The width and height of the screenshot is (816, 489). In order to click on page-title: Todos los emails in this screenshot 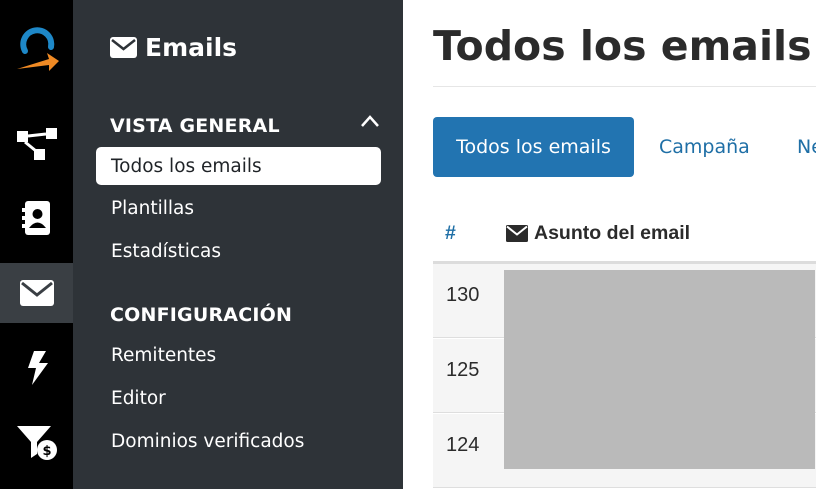, I will do `click(622, 46)`.